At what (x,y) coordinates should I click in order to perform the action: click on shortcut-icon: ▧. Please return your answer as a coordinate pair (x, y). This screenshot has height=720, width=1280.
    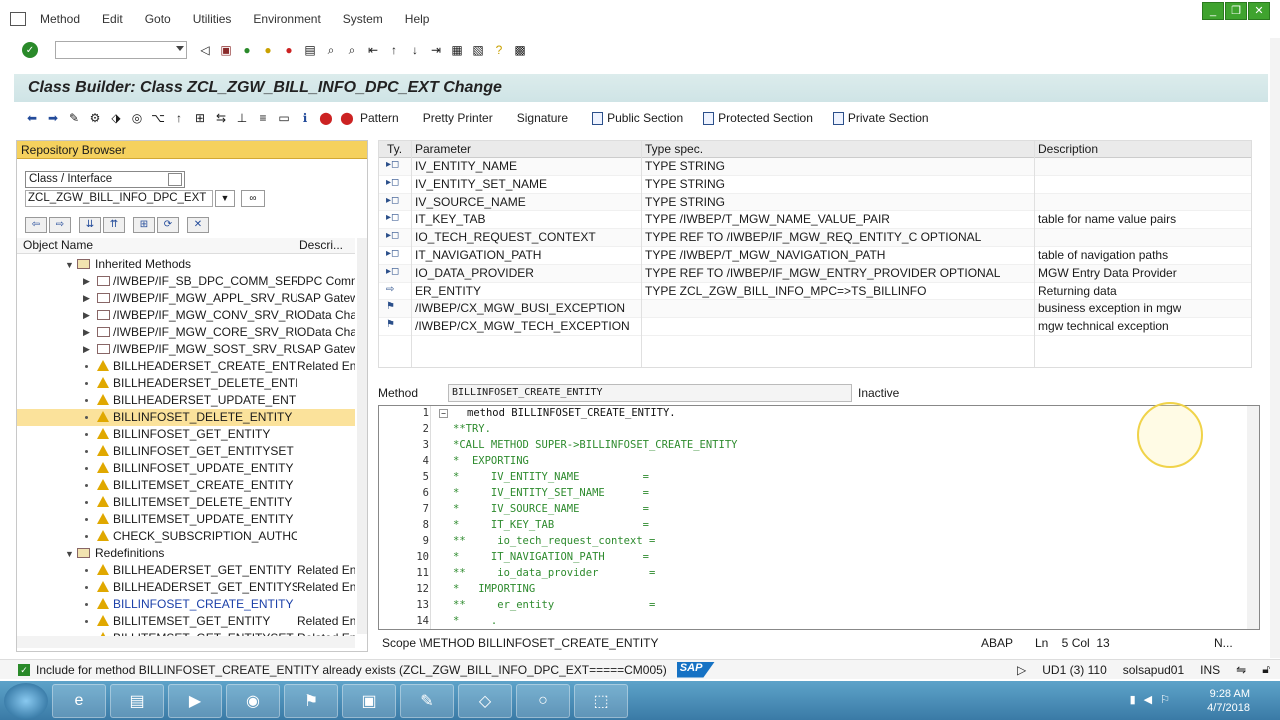
    Looking at the image, I should click on (478, 50).